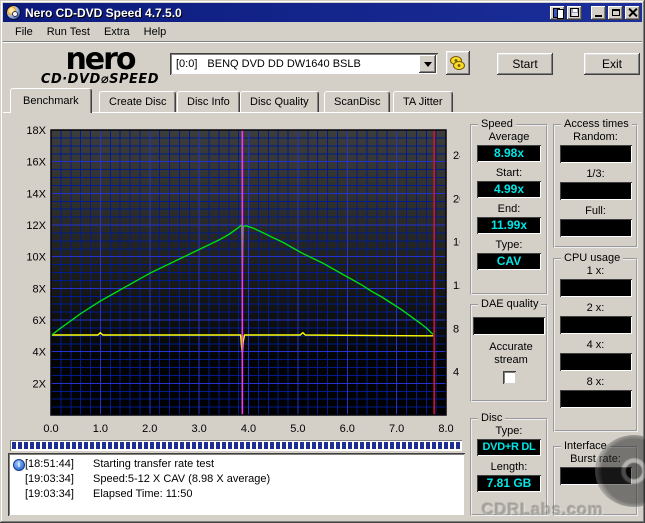 This screenshot has height=523, width=645. Describe the element at coordinates (509, 153) in the screenshot. I see `average-speed-value: 8.98x` at that location.